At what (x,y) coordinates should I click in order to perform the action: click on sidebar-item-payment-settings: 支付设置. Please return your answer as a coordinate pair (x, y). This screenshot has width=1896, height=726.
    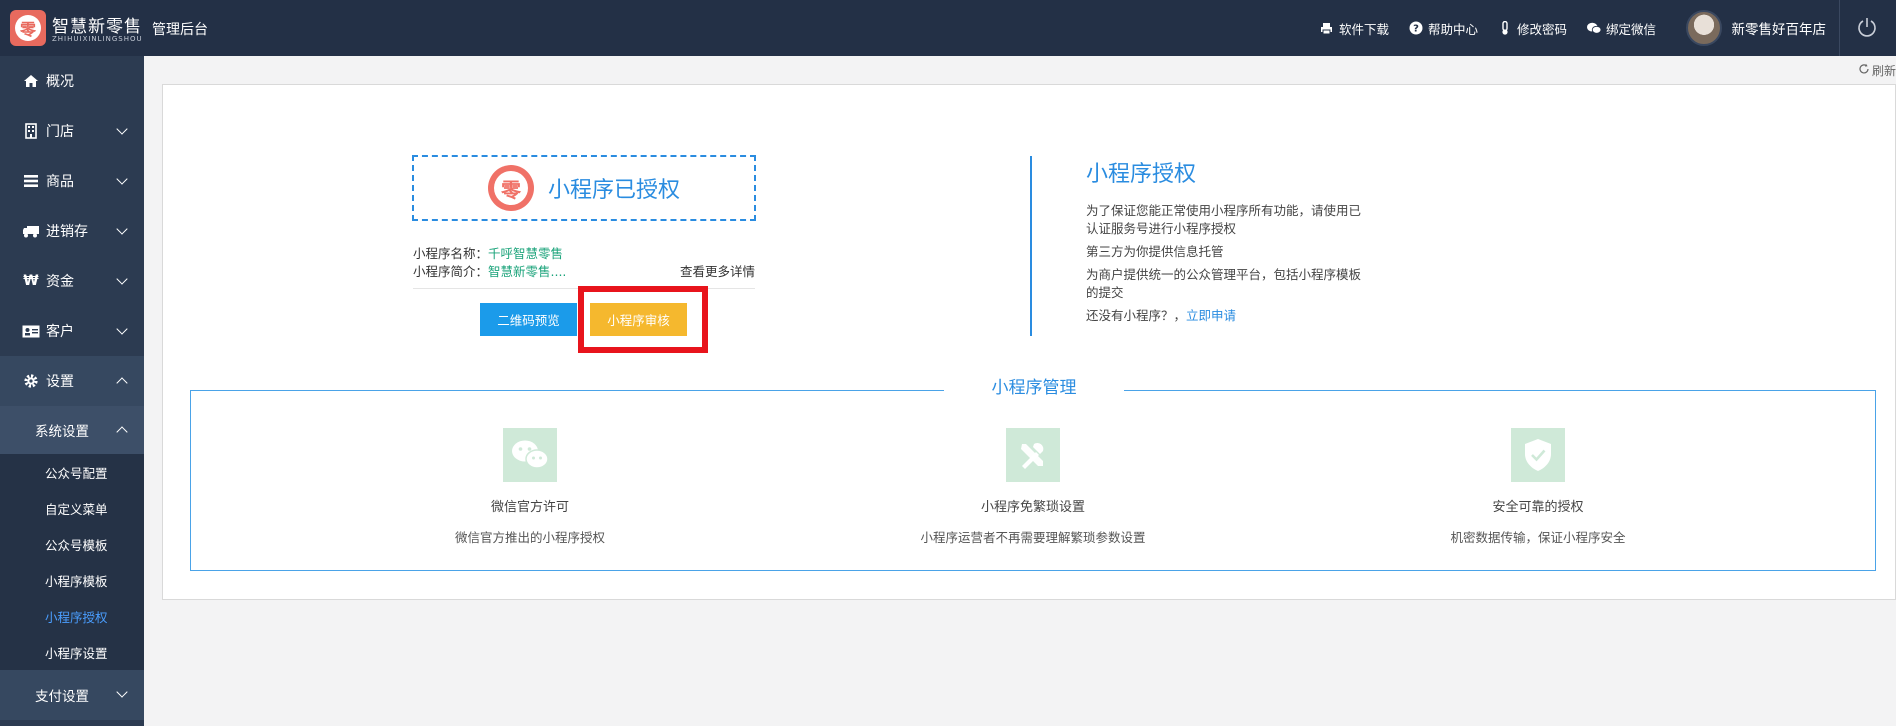
    Looking at the image, I should click on (72, 695).